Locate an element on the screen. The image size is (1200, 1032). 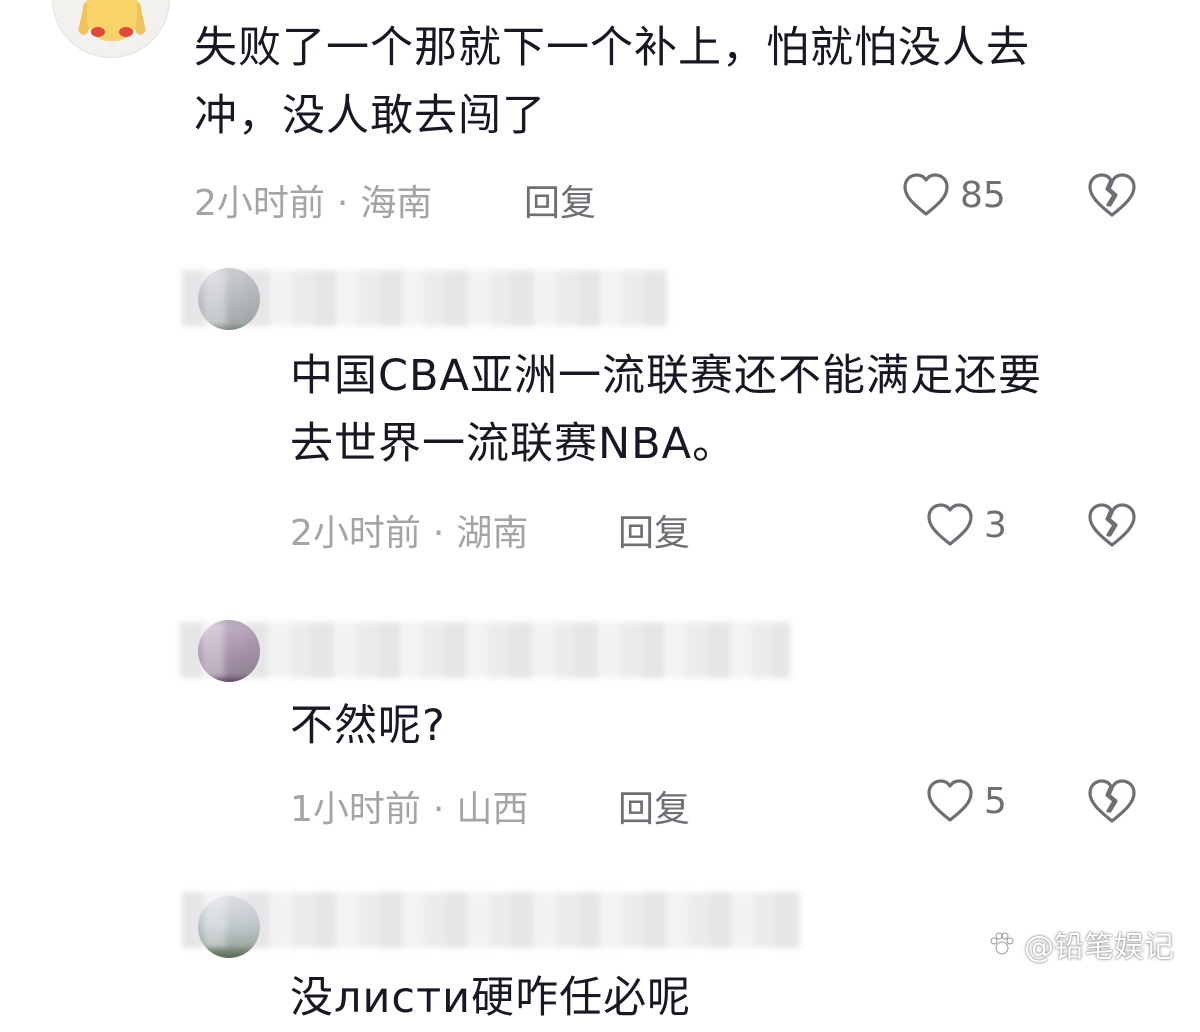
comment-text-line: 没листи硬咋任必呢 is located at coordinates (491, 998).